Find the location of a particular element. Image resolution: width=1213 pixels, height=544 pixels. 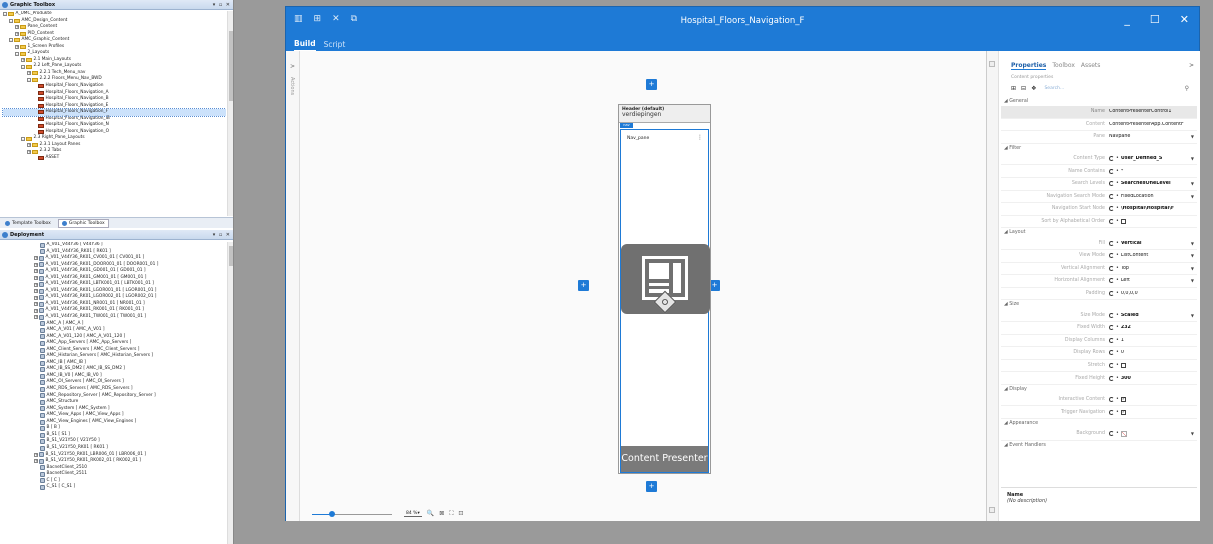

content-presenter: Nav_pane ⋮ Content Presenter is located at coordinates (665, 301).